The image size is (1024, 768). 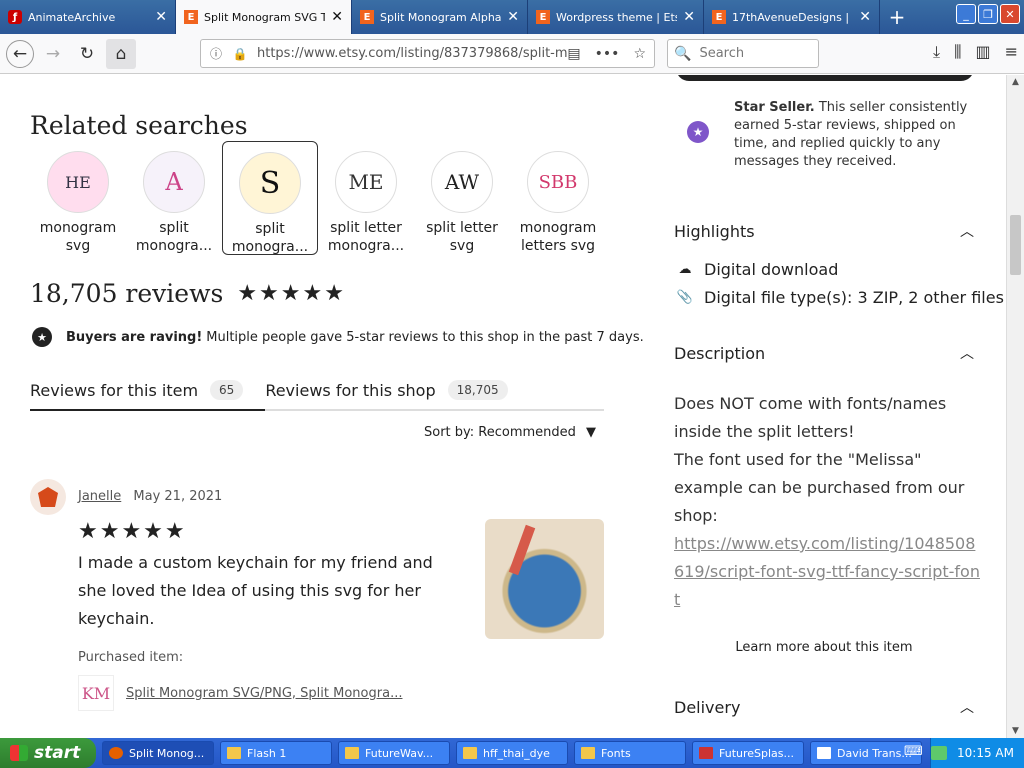 What do you see at coordinates (743, 53) in the screenshot?
I see `search-input: 🔍 Search` at bounding box center [743, 53].